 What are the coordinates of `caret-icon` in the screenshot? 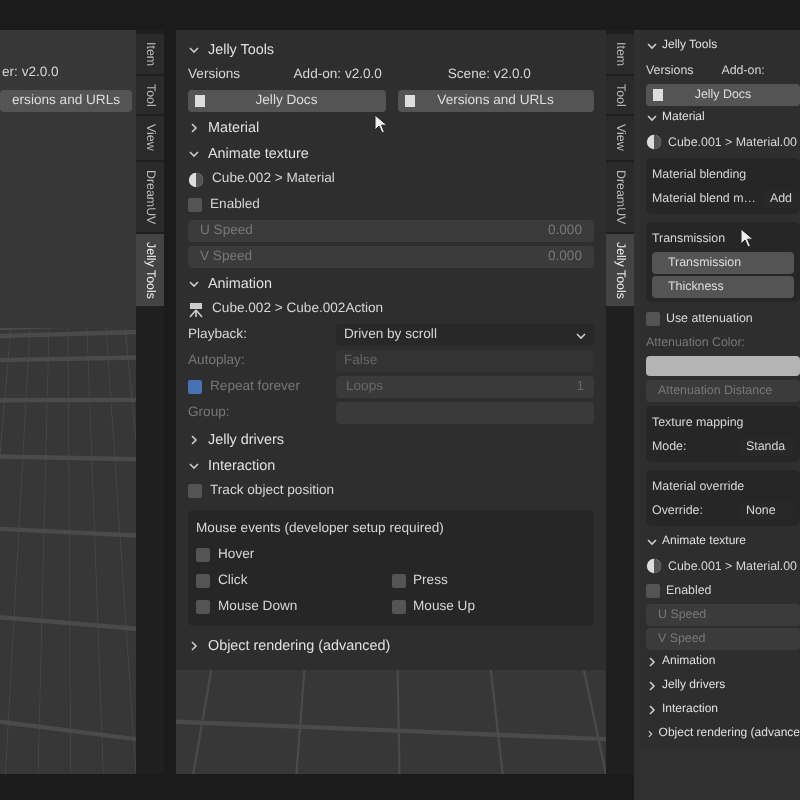 It's located at (581, 335).